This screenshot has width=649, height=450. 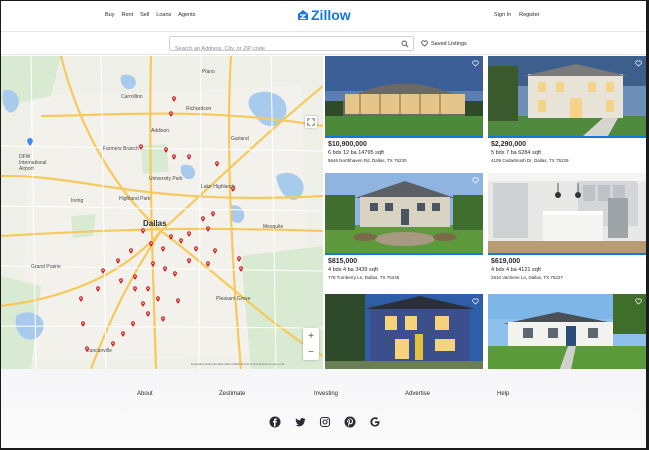 What do you see at coordinates (502, 15) in the screenshot?
I see `sign-in-link: Sign In` at bounding box center [502, 15].